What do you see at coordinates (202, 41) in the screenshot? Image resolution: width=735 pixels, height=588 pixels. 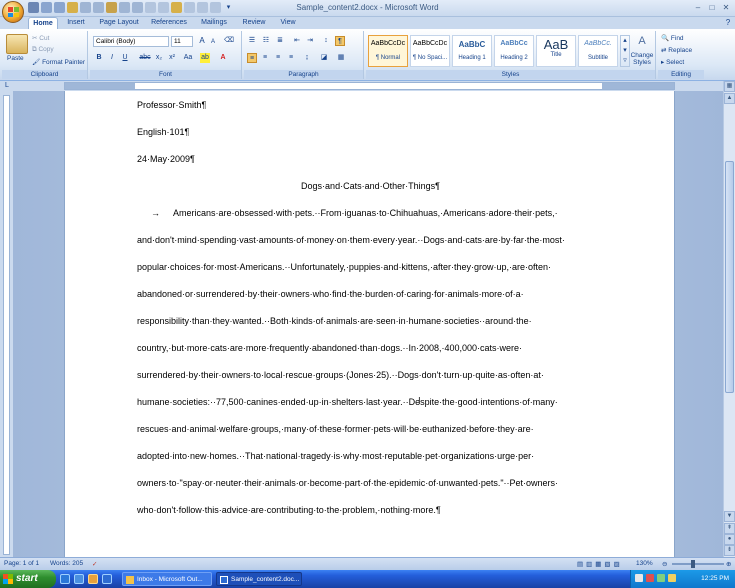 I see `grow-font-button: A` at bounding box center [202, 41].